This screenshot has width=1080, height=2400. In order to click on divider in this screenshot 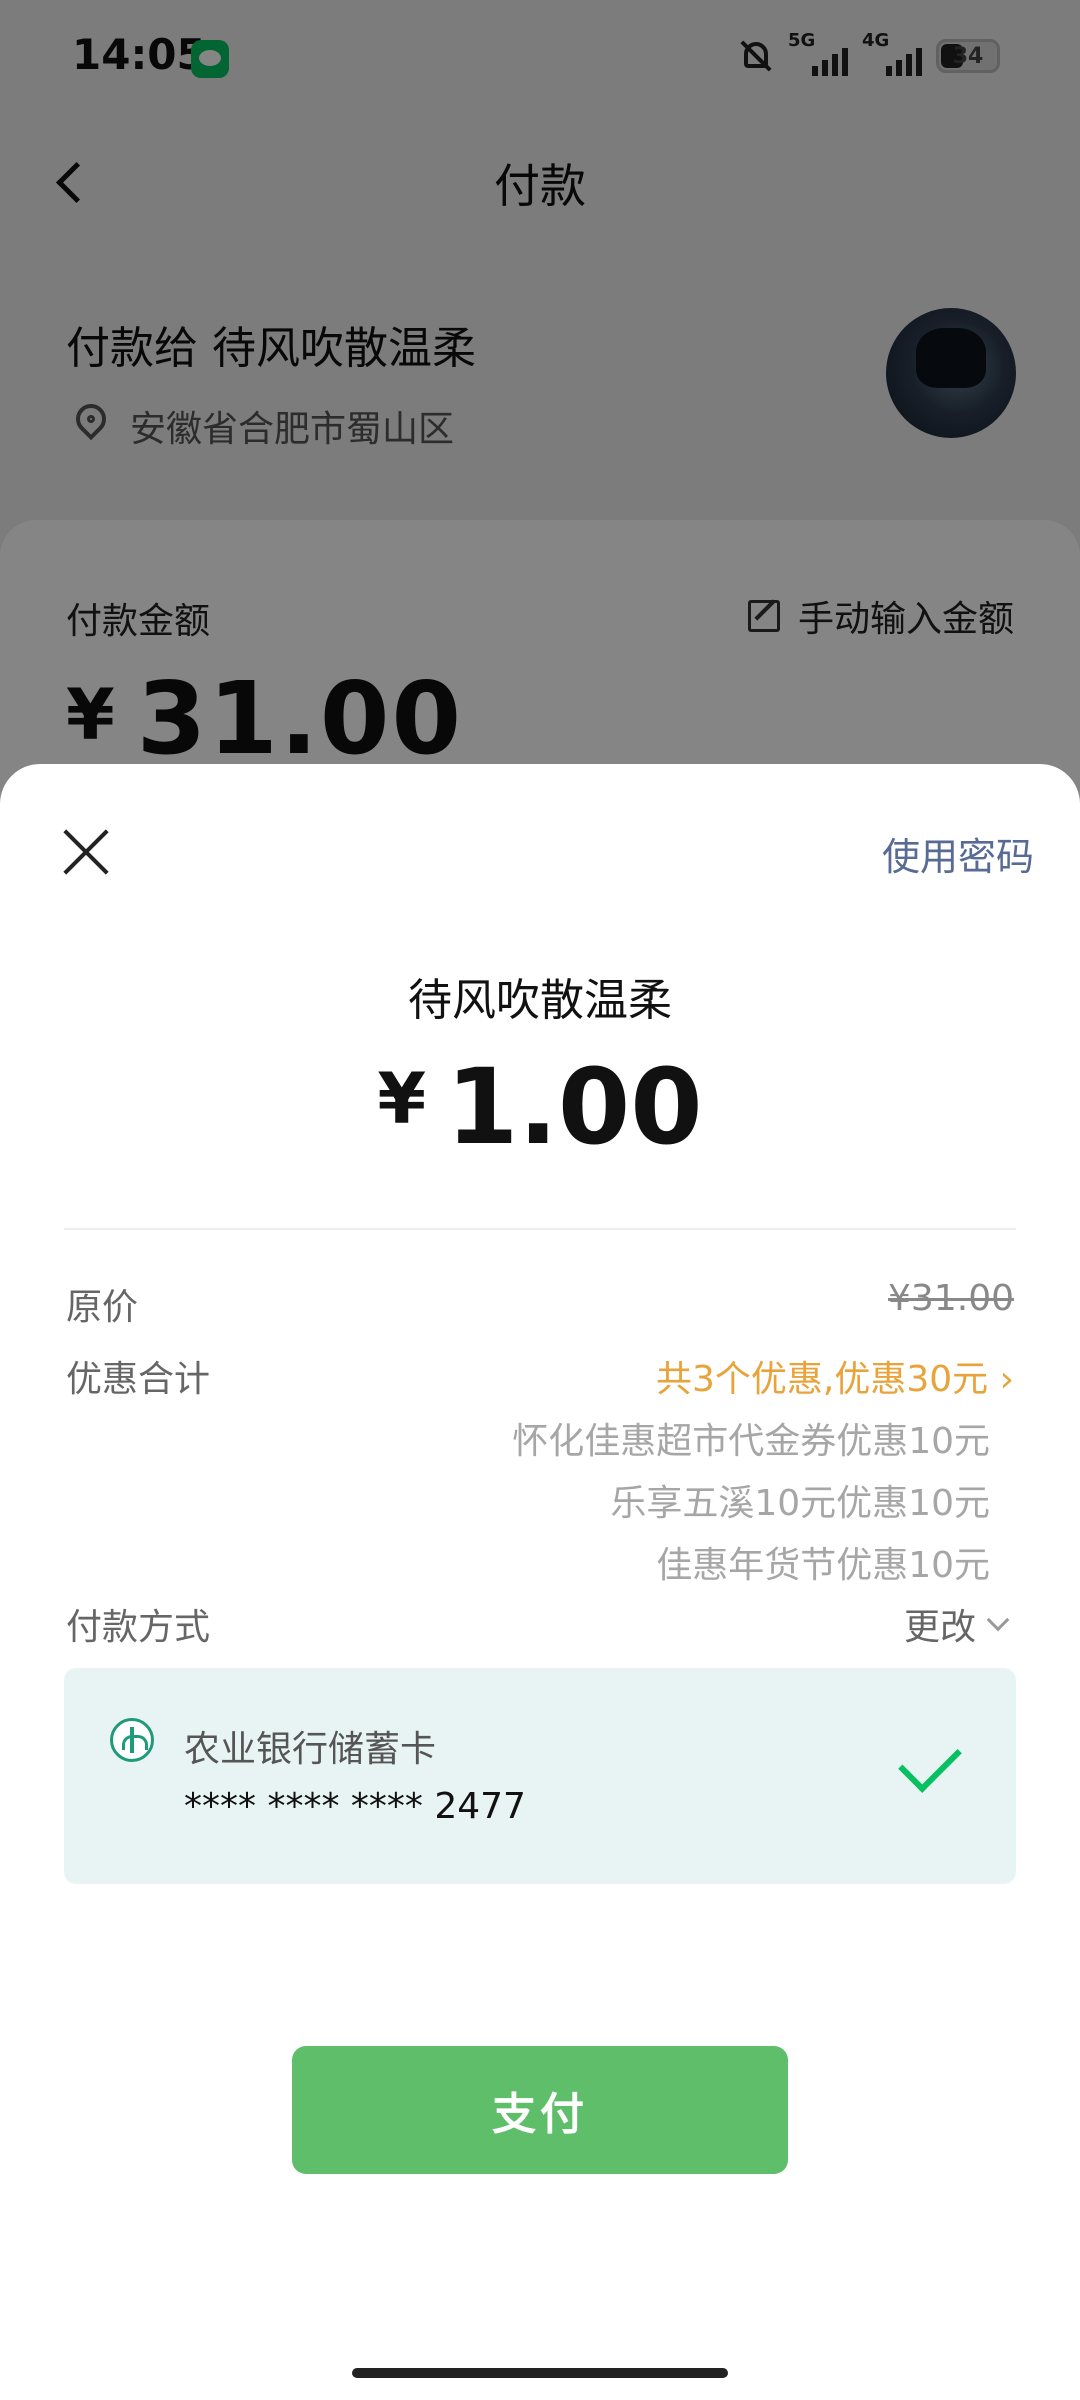, I will do `click(540, 1229)`.